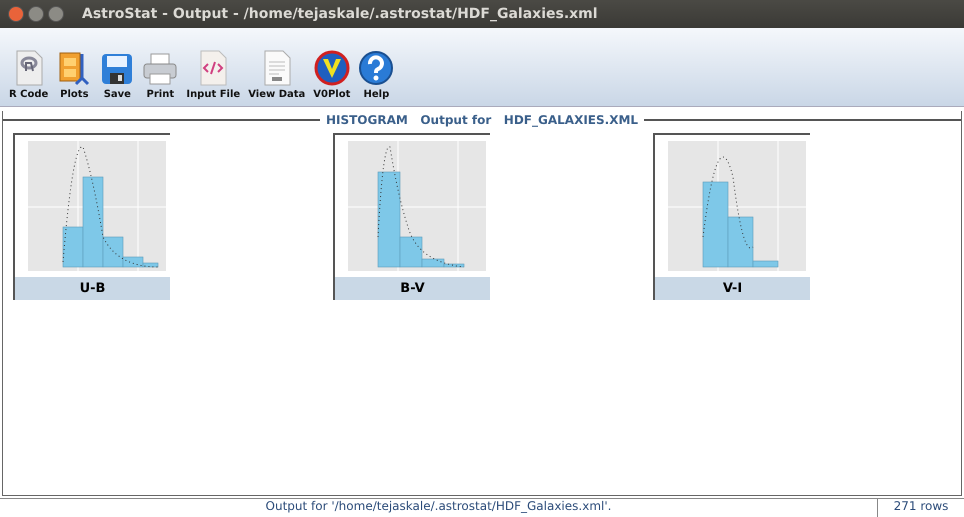 This screenshot has height=517, width=964. What do you see at coordinates (92, 288) in the screenshot?
I see `plot-label: U-B` at bounding box center [92, 288].